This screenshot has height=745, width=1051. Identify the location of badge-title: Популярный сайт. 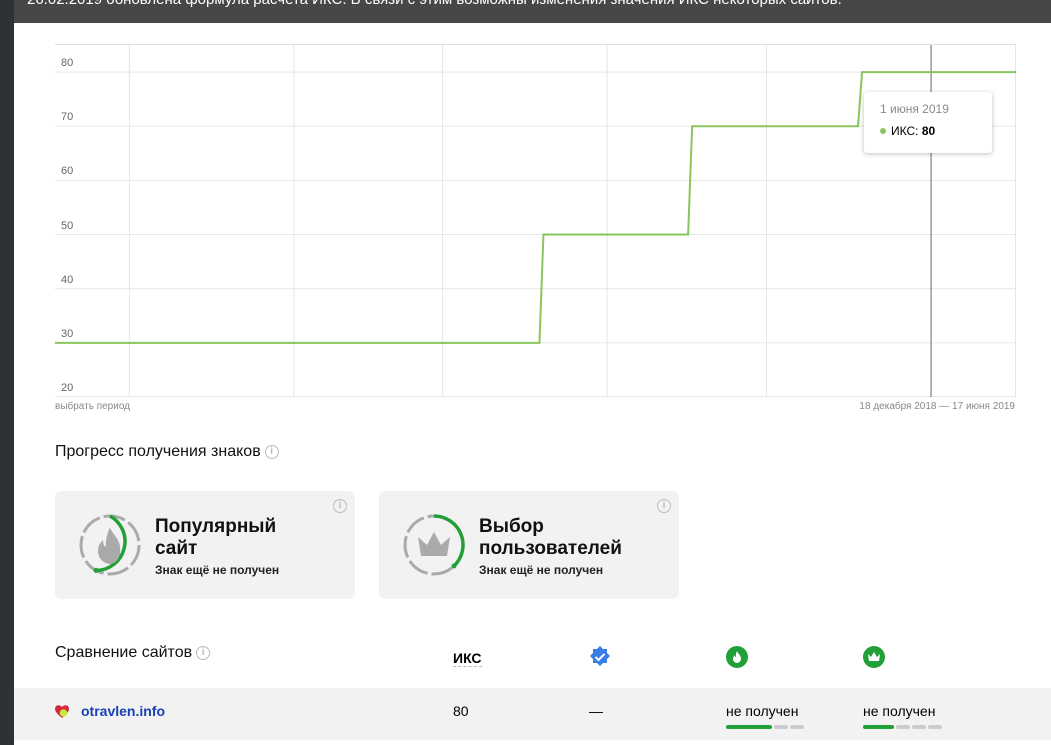
(216, 537).